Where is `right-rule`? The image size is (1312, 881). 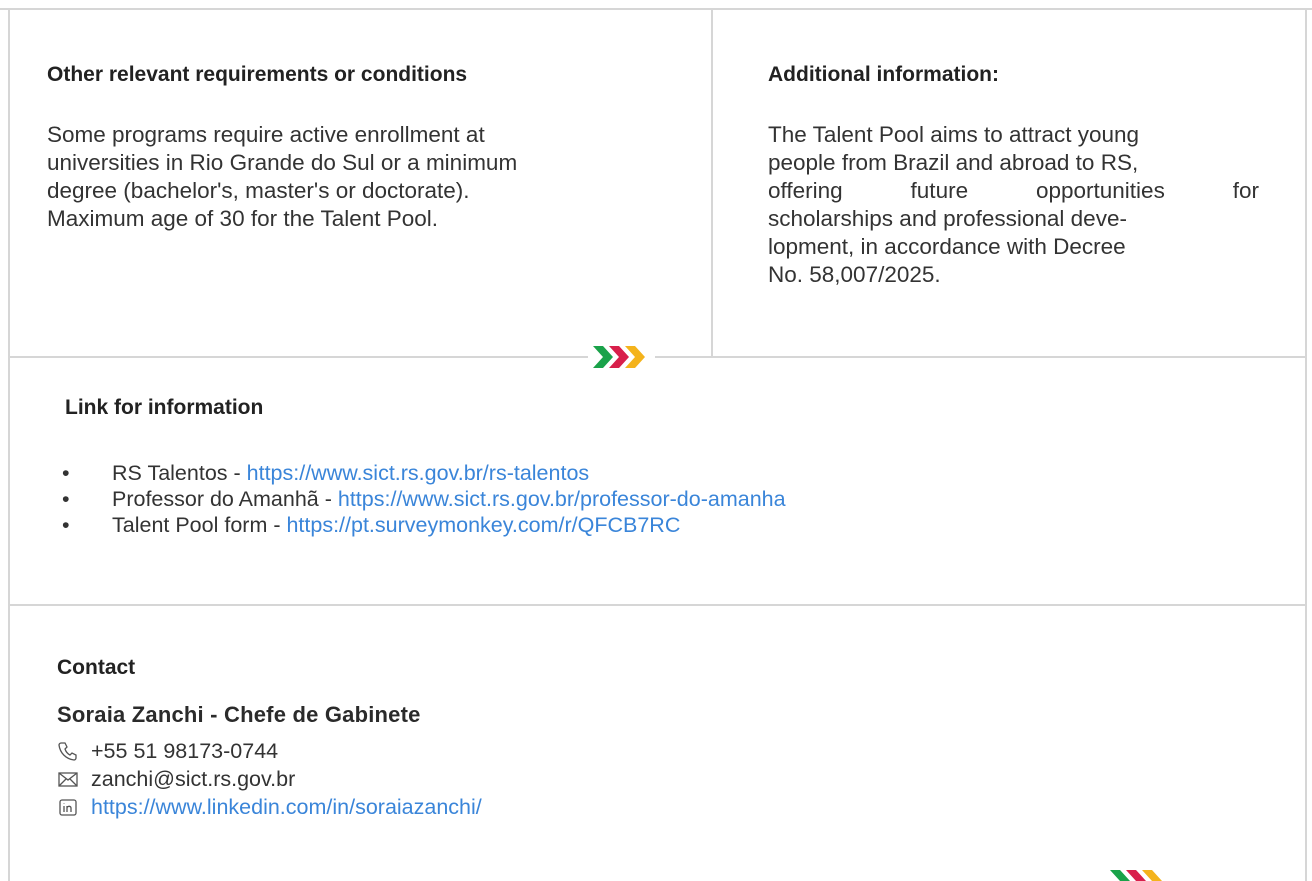
right-rule is located at coordinates (1306, 444).